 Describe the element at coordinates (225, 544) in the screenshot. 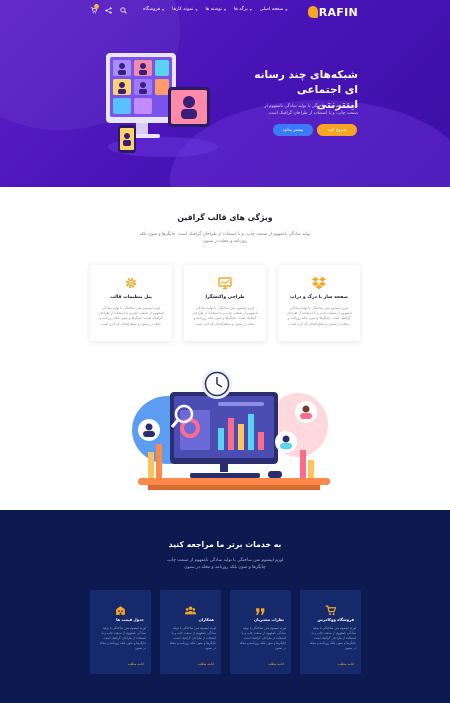

I see `services-title: به خدمات برتر ما مراجعه کنید` at that location.